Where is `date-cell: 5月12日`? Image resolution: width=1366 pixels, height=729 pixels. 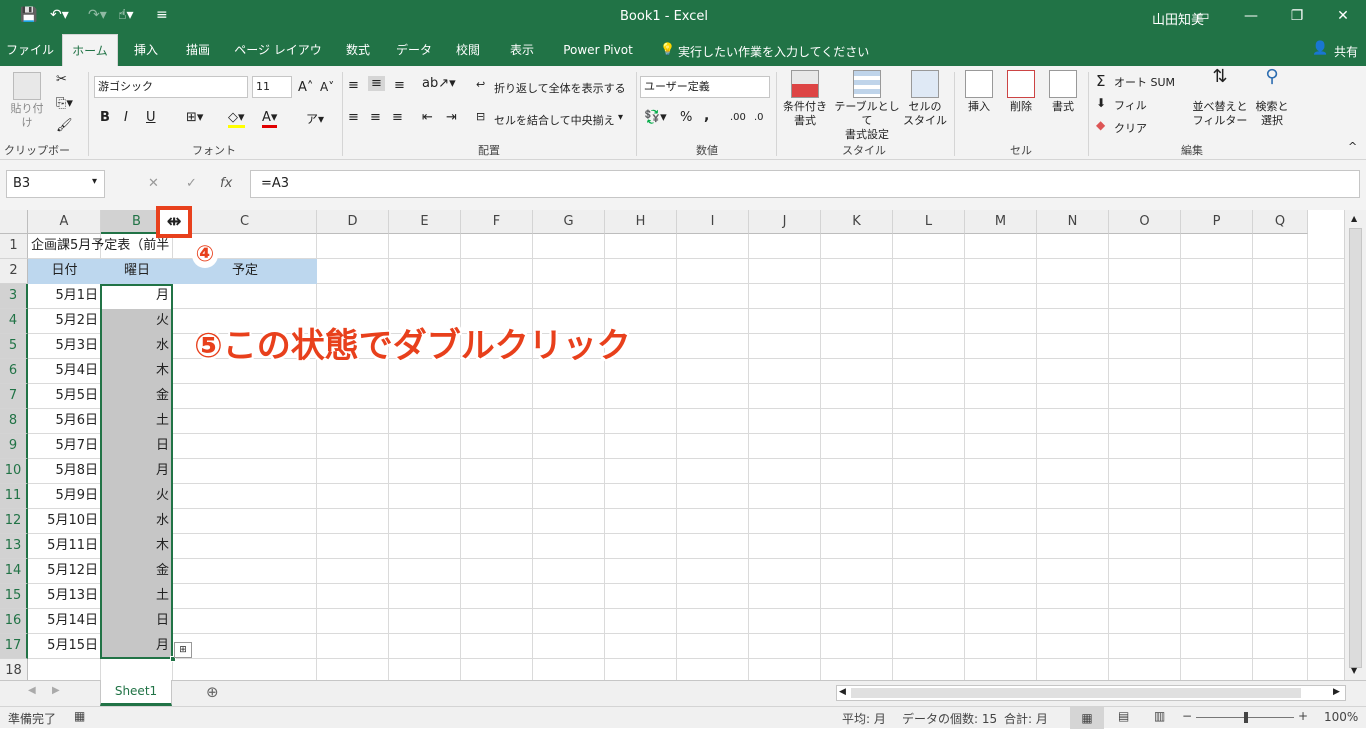
date-cell: 5月12日 is located at coordinates (63, 571).